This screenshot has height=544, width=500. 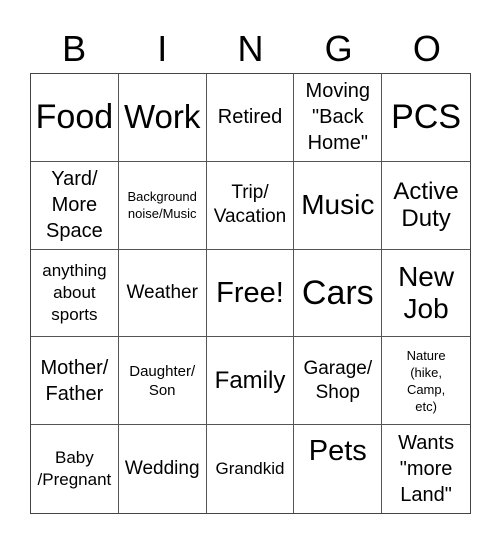 I want to click on bingo-cell: Mother/ Father, so click(x=75, y=381).